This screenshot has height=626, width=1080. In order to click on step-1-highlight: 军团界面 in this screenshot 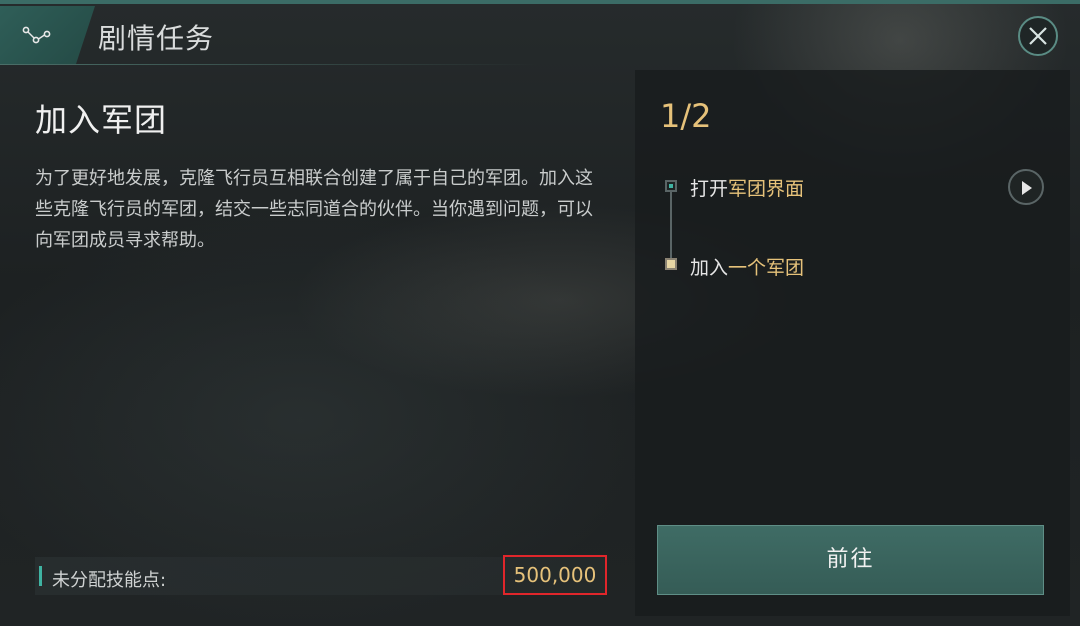, I will do `click(766, 189)`.